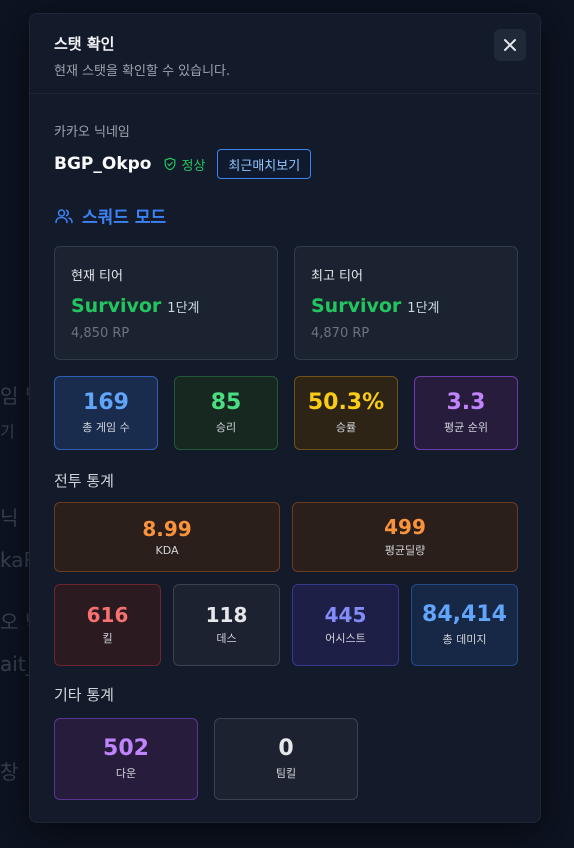  I want to click on deaths-stat: 118 데스, so click(226, 625).